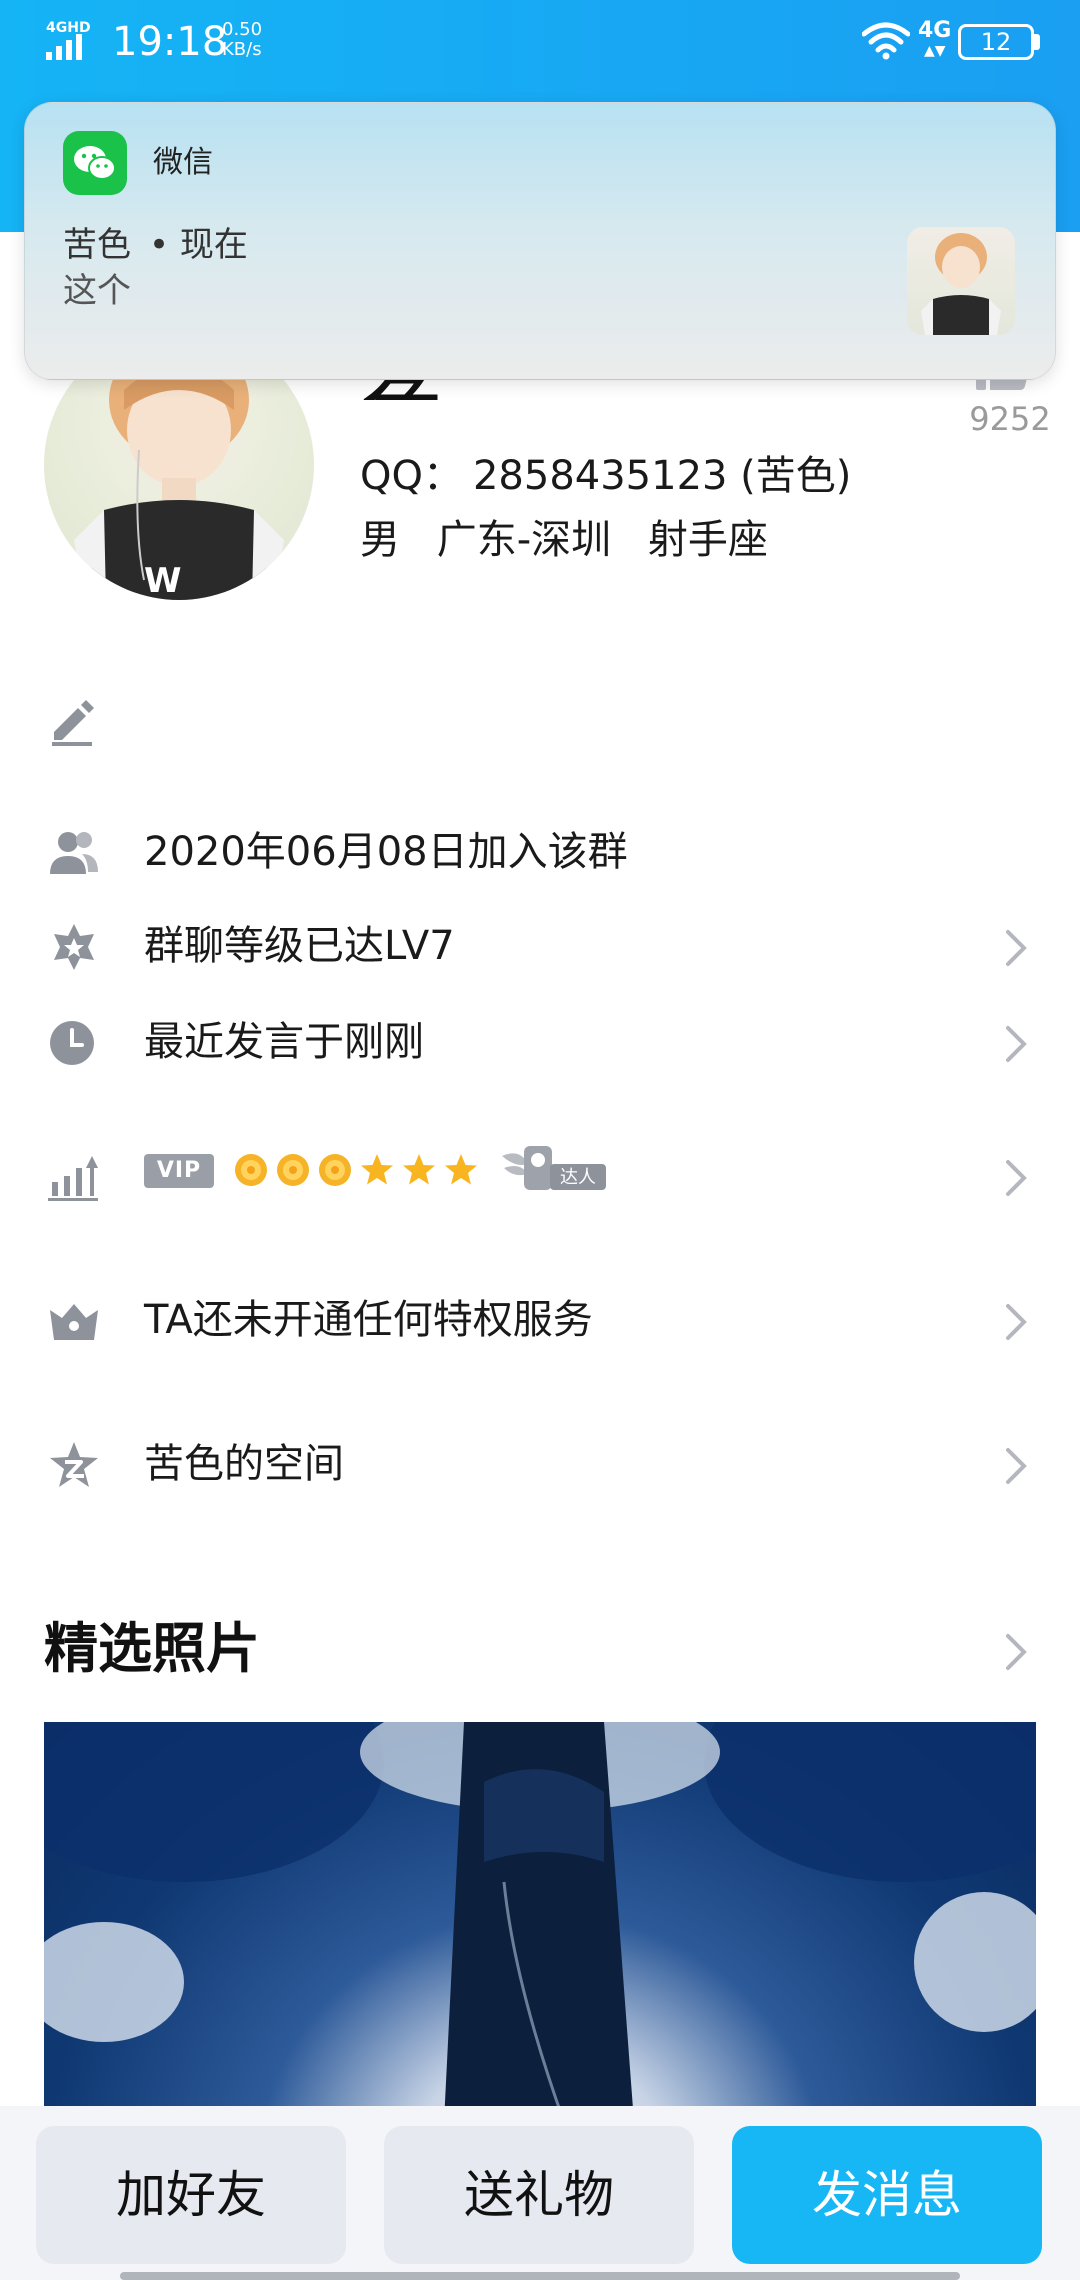  I want to click on network-speed: 0.50 KB/s, so click(242, 40).